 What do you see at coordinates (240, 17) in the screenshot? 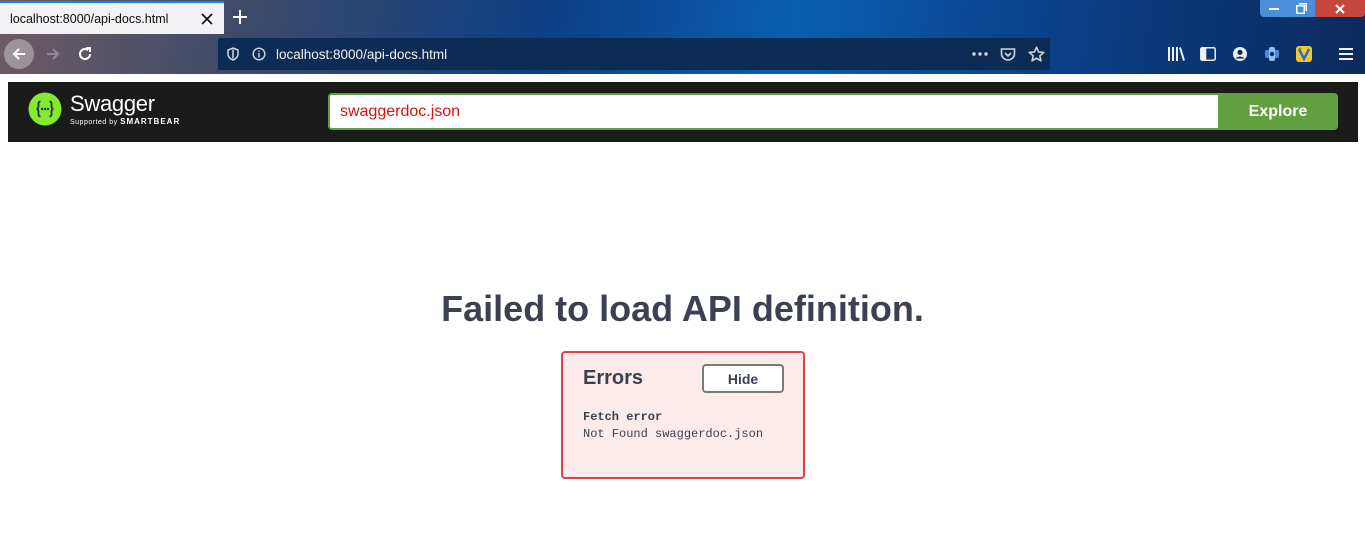
I see `plus-icon` at bounding box center [240, 17].